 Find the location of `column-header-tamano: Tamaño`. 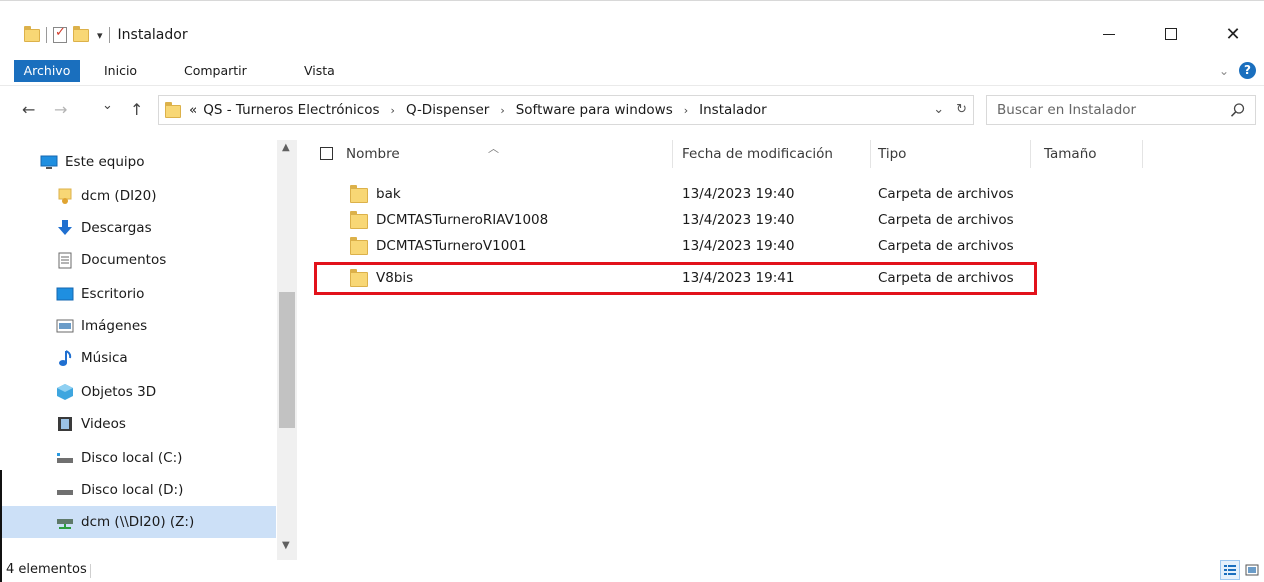

column-header-tamano: Tamaño is located at coordinates (1094, 154).